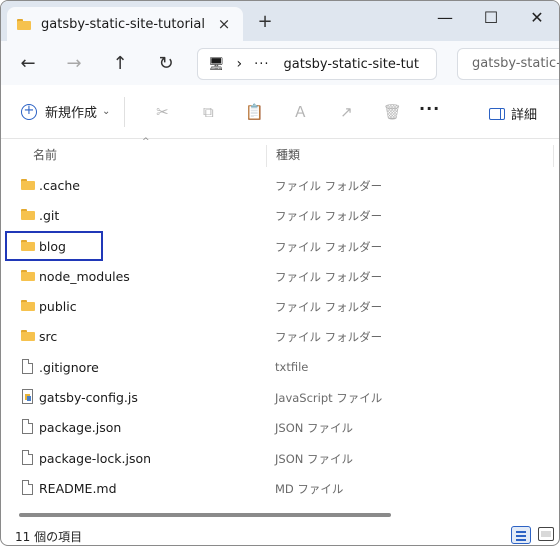 The width and height of the screenshot is (560, 546). Describe the element at coordinates (346, 112) in the screenshot. I see `share-icon: ↗` at that location.